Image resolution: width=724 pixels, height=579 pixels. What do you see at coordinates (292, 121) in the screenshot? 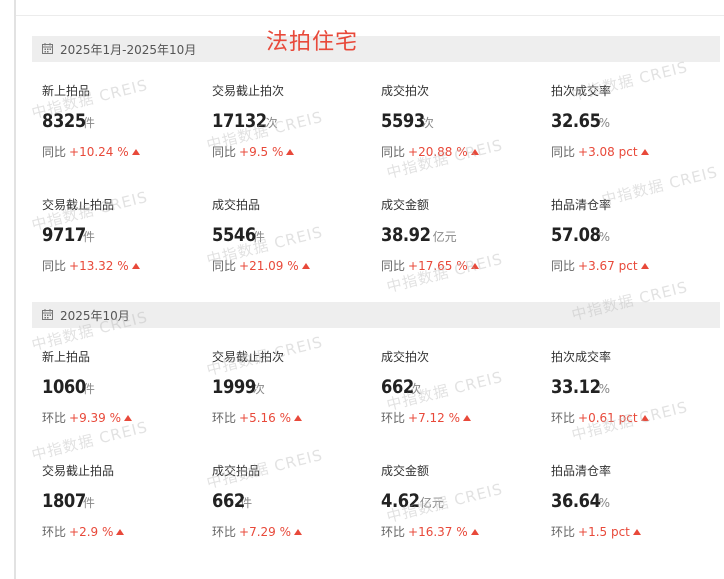
I see `metric-card: 交易截止拍次 17132次 同比 +9.5 %` at bounding box center [292, 121].